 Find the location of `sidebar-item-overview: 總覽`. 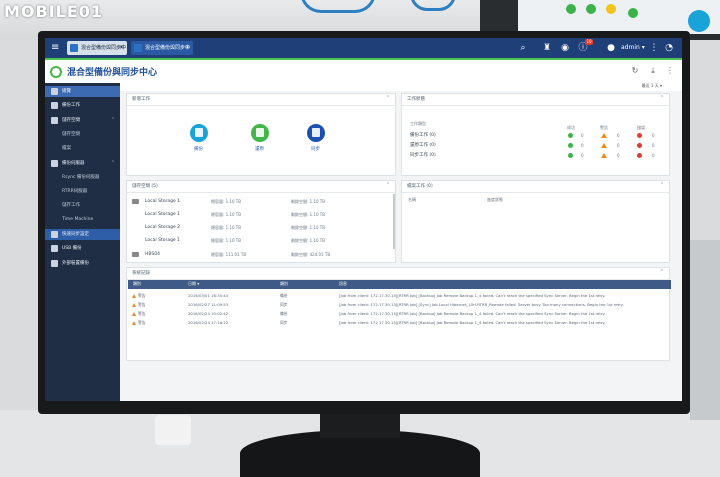

sidebar-item-overview: 總覽 is located at coordinates (82, 91).